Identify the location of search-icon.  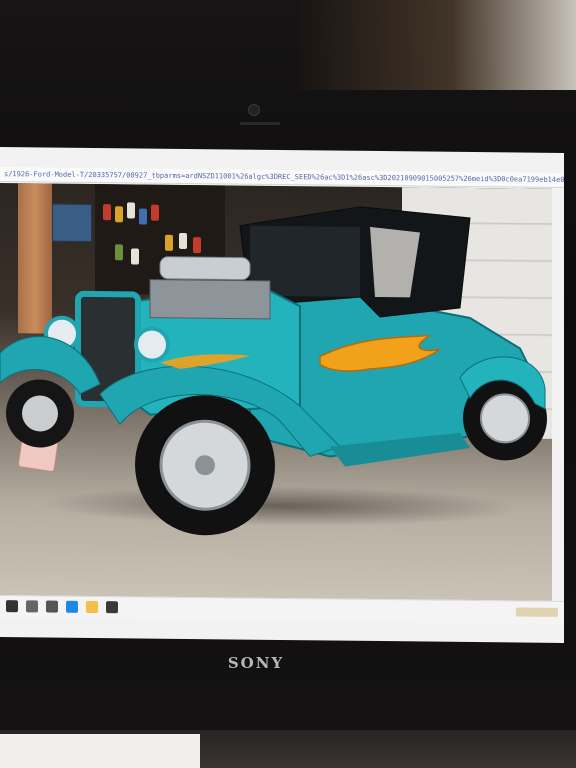
(32, 606).